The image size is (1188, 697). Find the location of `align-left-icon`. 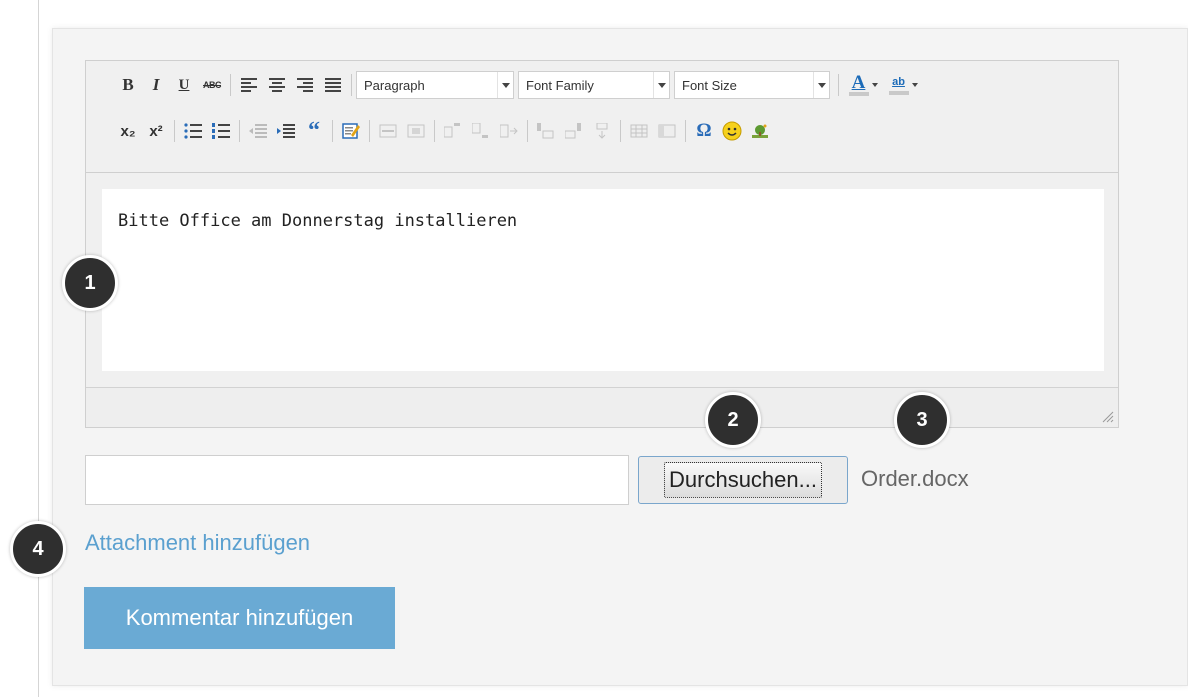

align-left-icon is located at coordinates (249, 85).